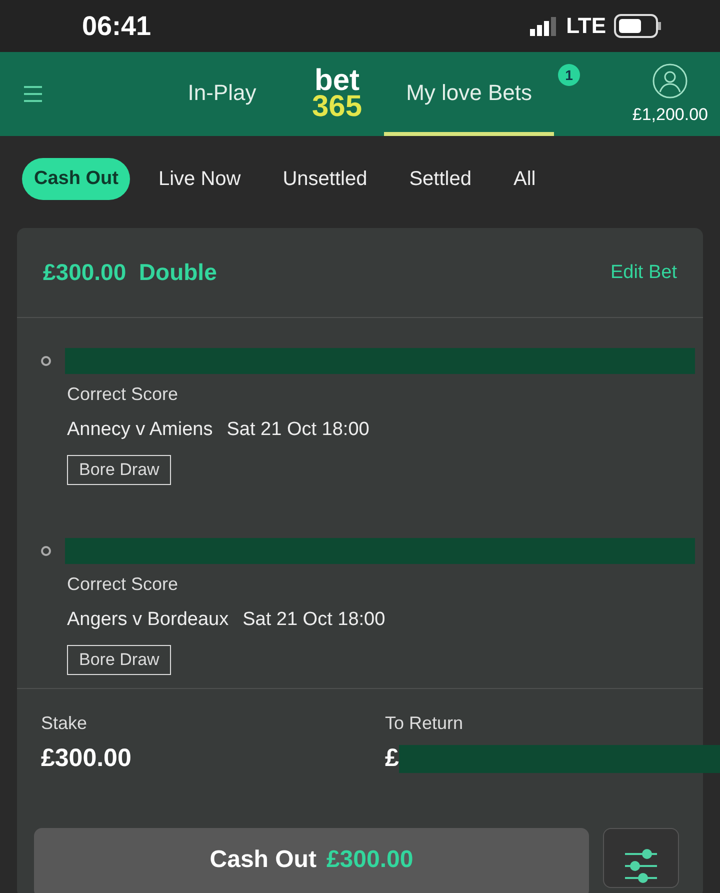  Describe the element at coordinates (569, 75) in the screenshot. I see `count-badge: 1` at that location.